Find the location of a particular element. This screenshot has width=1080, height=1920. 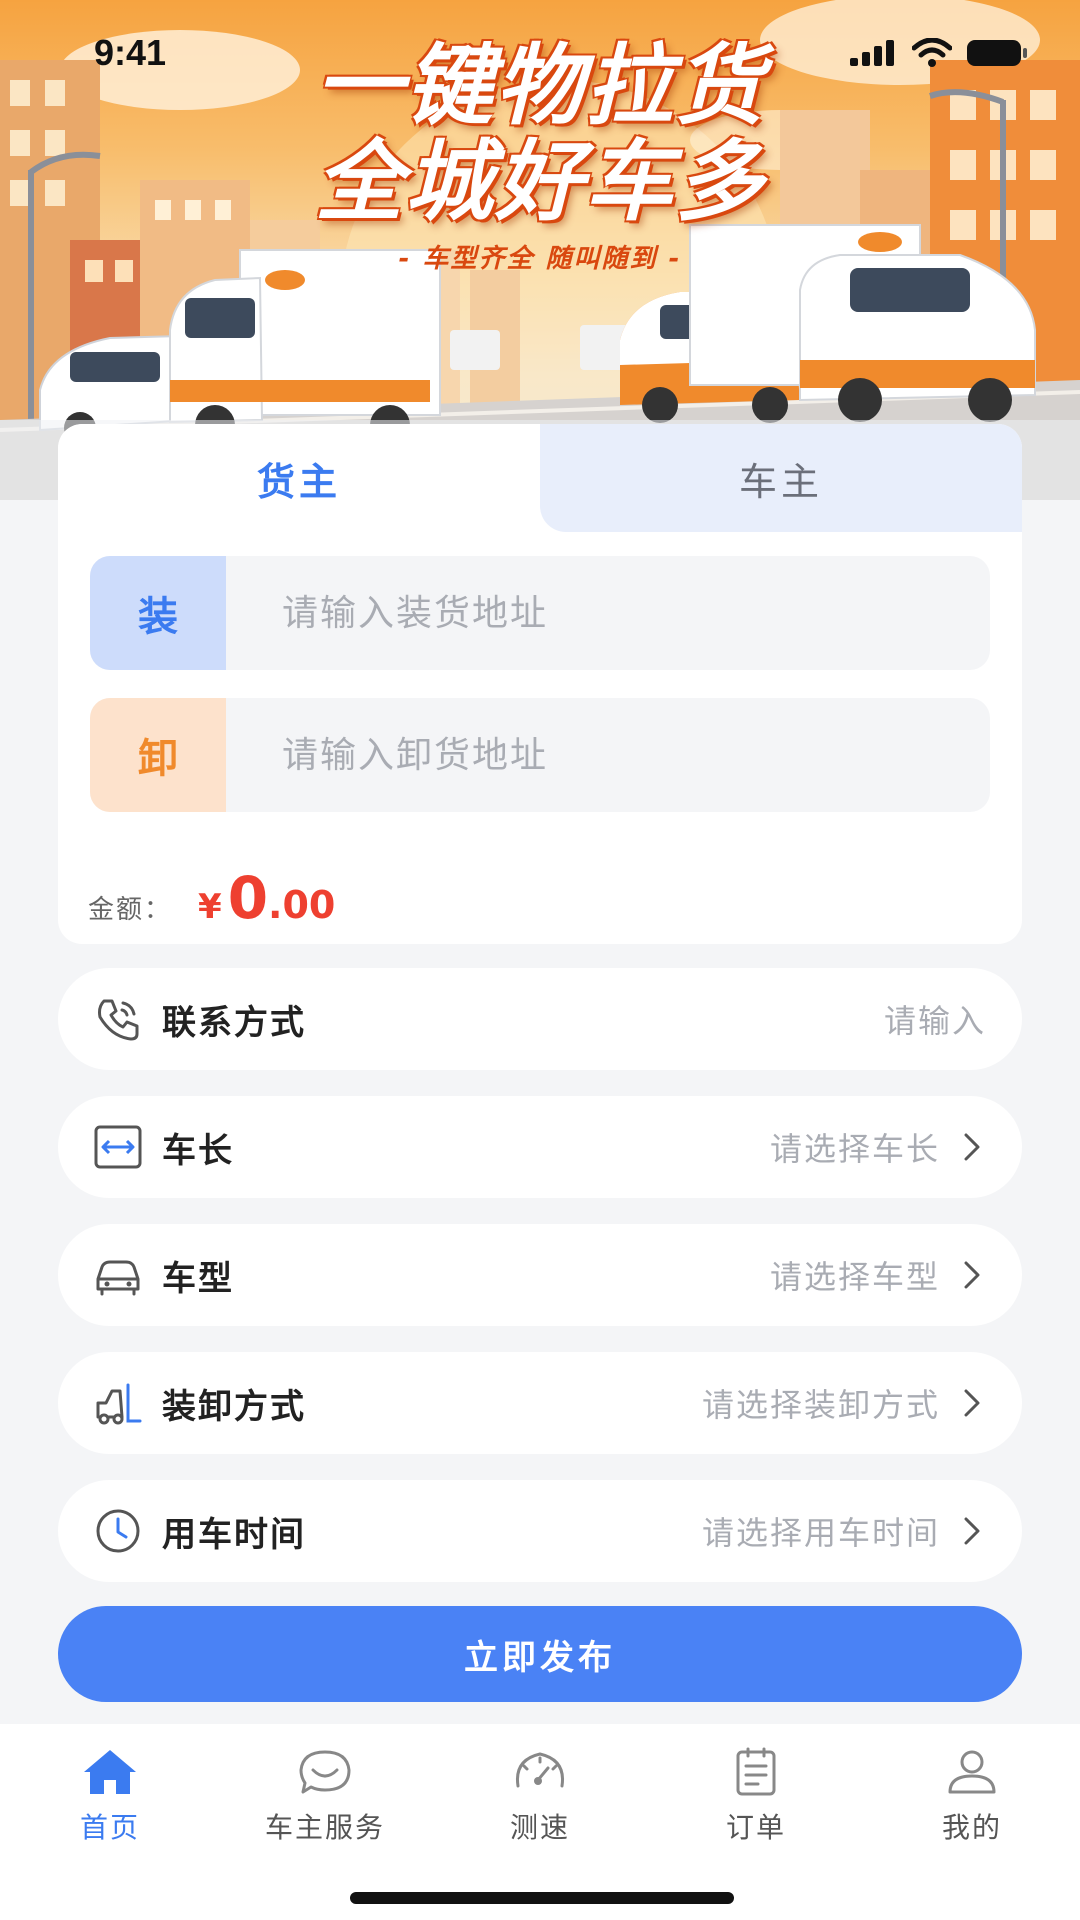

publish-button: 立即发布 is located at coordinates (540, 1654).